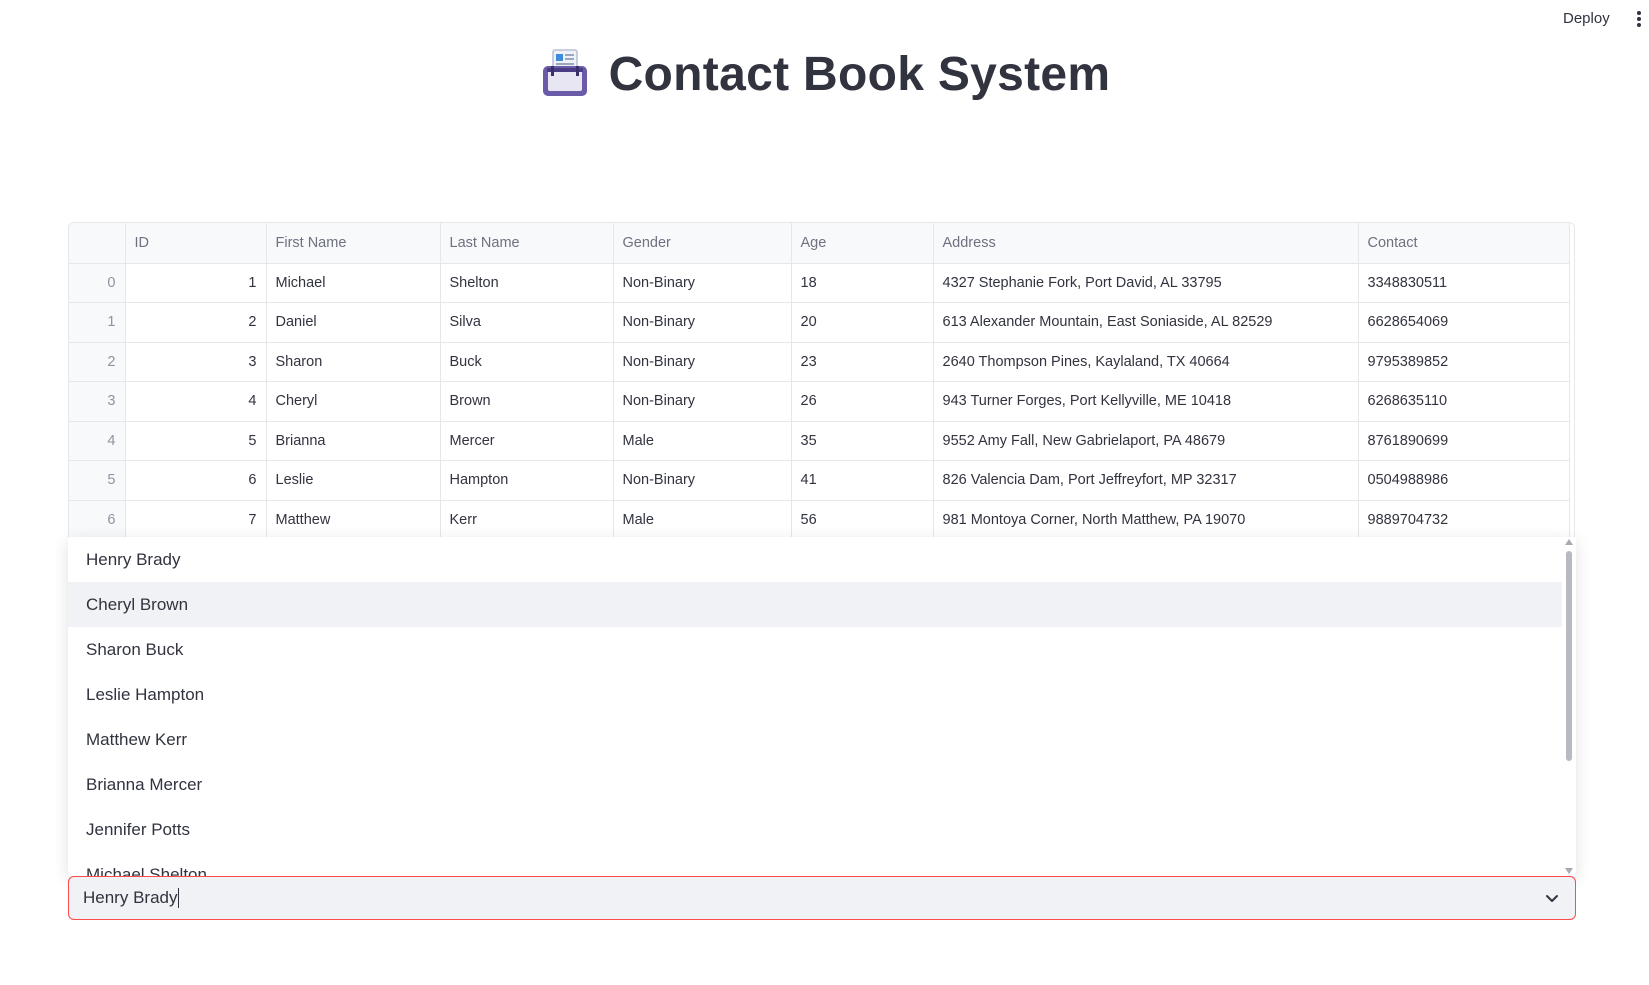 Image resolution: width=1649 pixels, height=985 pixels. What do you see at coordinates (1464, 283) in the screenshot?
I see `cell-contact: 3348830511` at bounding box center [1464, 283].